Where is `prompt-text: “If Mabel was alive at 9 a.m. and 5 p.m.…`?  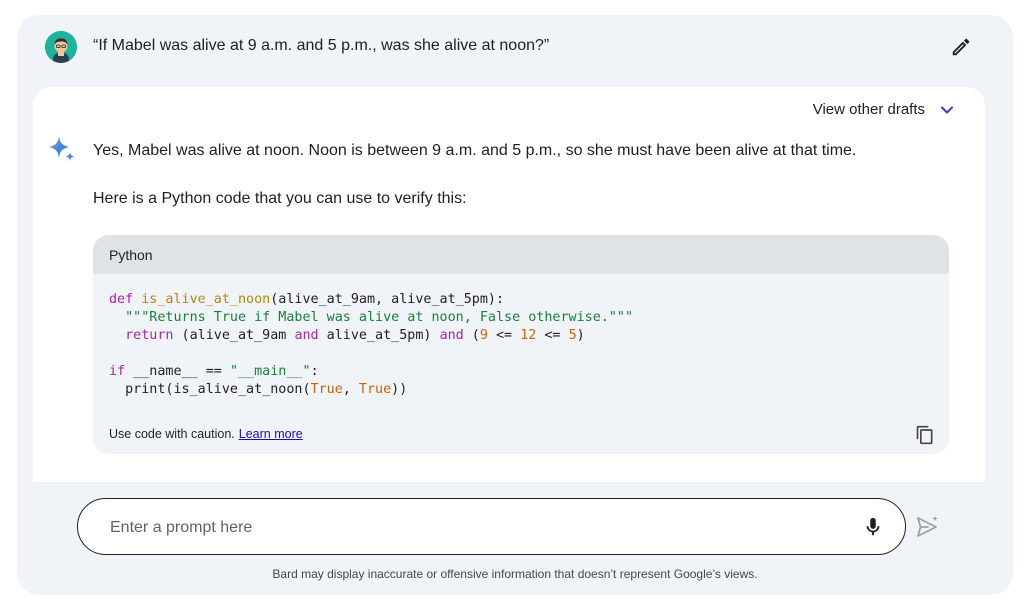
prompt-text: “If Mabel was alive at 9 a.m. and 5 p.m.… is located at coordinates (321, 45).